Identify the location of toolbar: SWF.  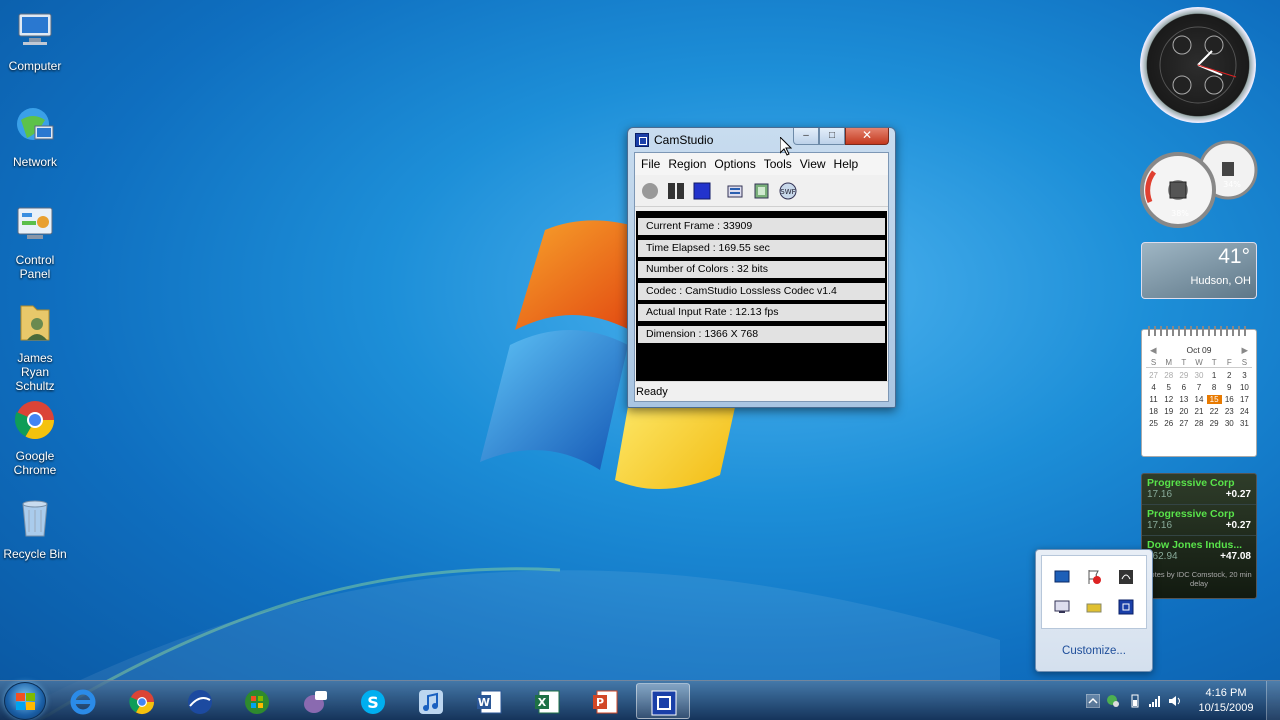
(761, 191).